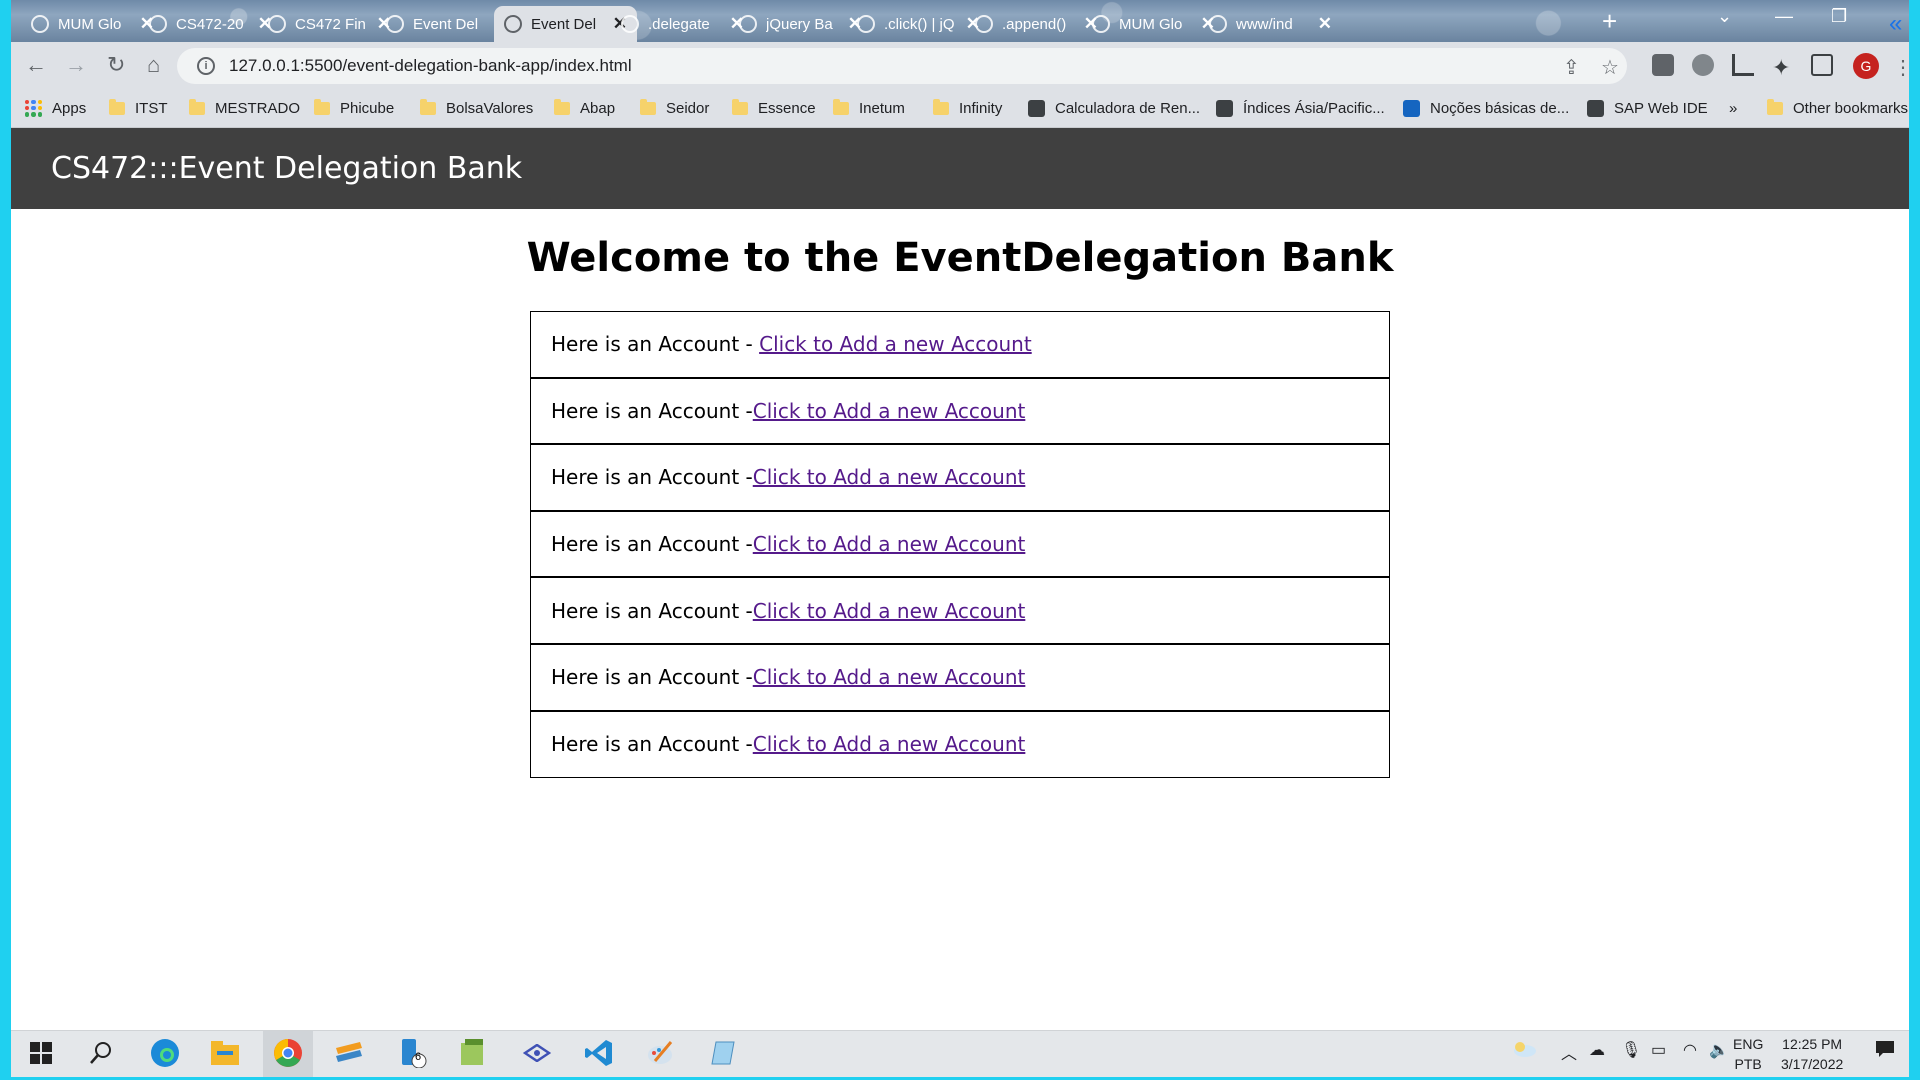 Image resolution: width=1920 pixels, height=1080 pixels. What do you see at coordinates (1325, 24) in the screenshot?
I see `tab-close-icon: ✕` at bounding box center [1325, 24].